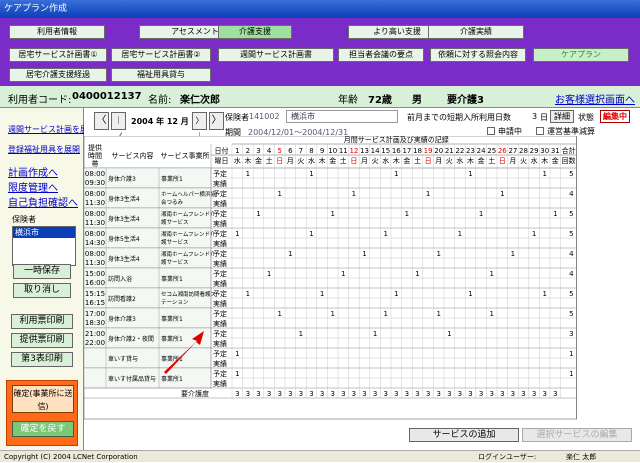 This screenshot has height=463, width=640. What do you see at coordinates (417, 151) in the screenshot?
I see `day-number: 18` at bounding box center [417, 151].